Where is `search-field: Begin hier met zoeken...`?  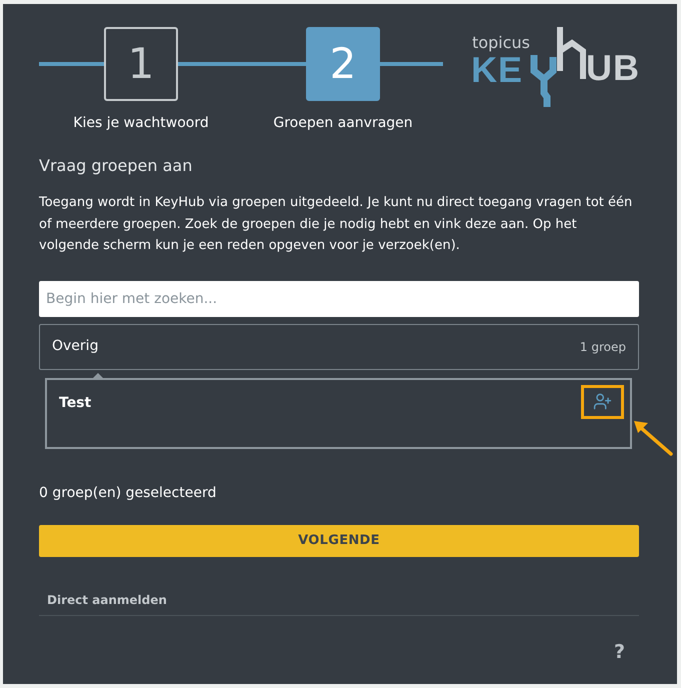 search-field: Begin hier met zoeken... is located at coordinates (339, 298).